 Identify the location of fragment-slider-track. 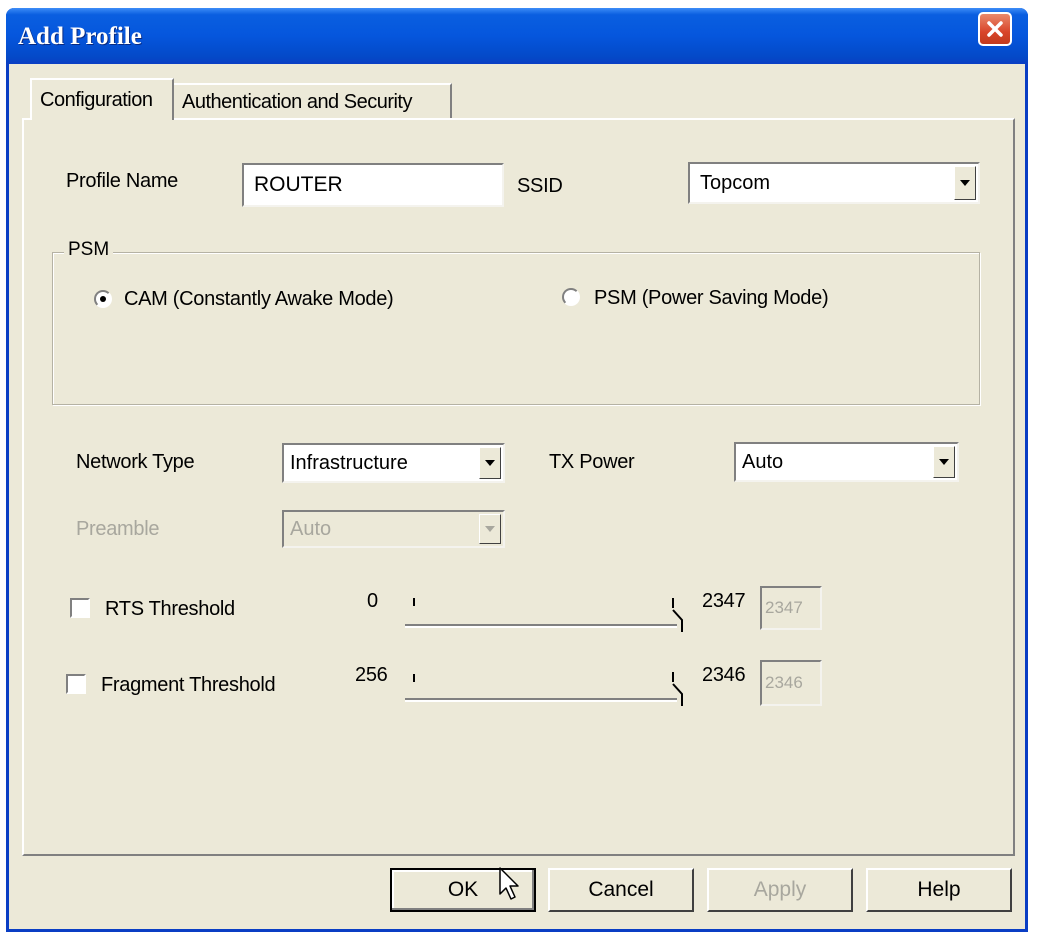
(541, 700).